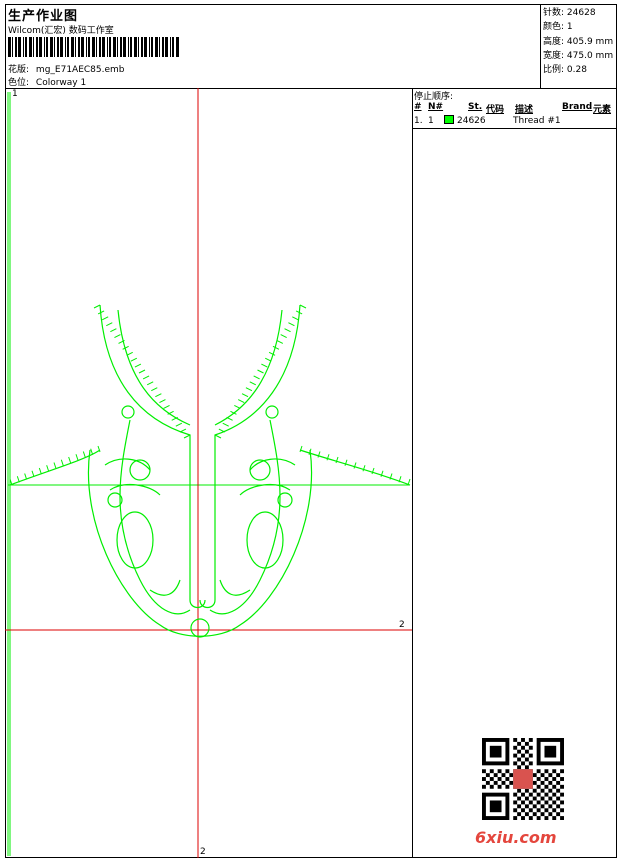 This screenshot has width=620, height=860. Describe the element at coordinates (135, 540) in the screenshot. I see `left-paisley` at that location.